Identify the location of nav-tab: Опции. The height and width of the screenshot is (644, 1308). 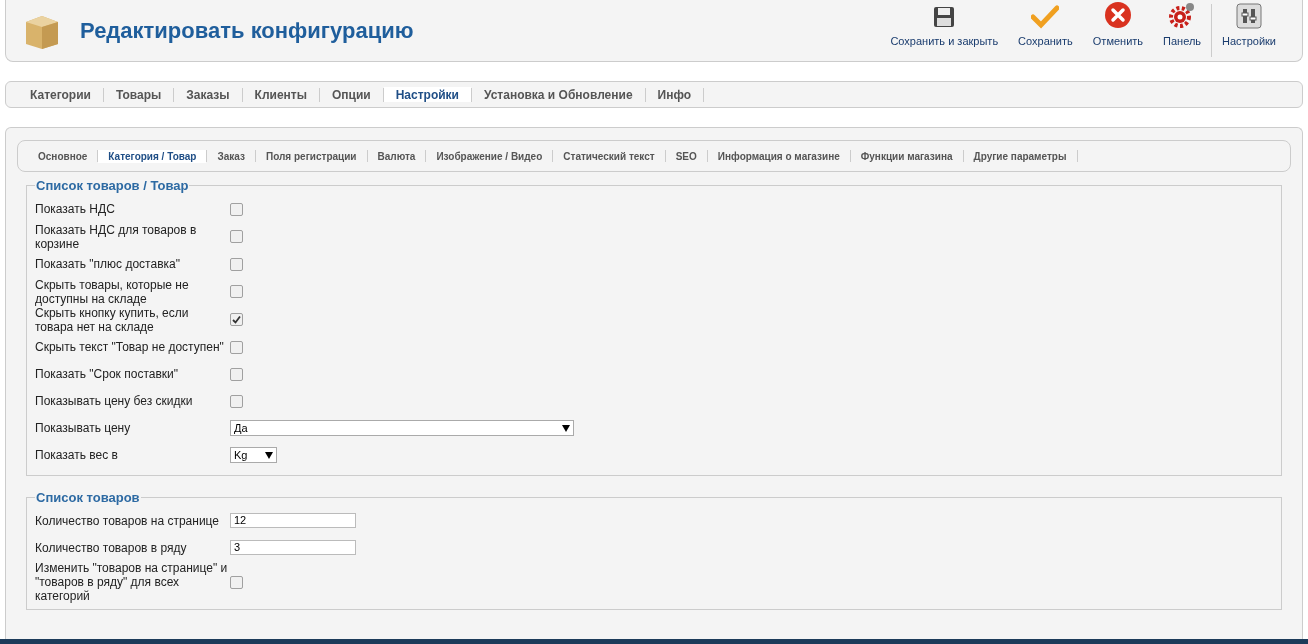
(351, 94).